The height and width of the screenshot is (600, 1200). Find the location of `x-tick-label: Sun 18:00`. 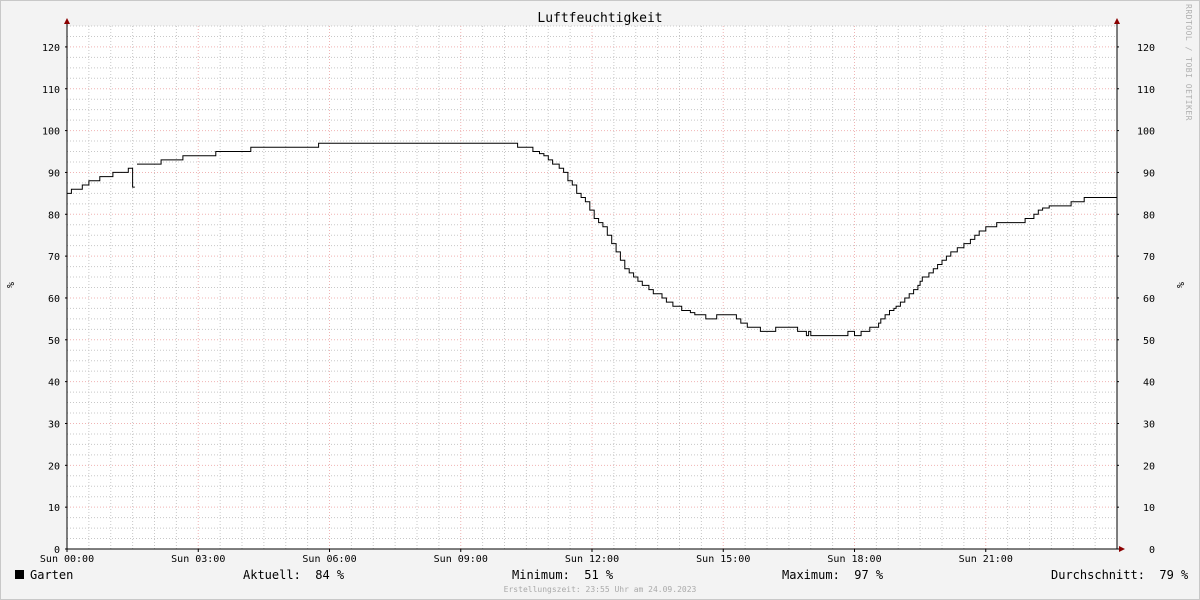

x-tick-label: Sun 18:00 is located at coordinates (854, 559).